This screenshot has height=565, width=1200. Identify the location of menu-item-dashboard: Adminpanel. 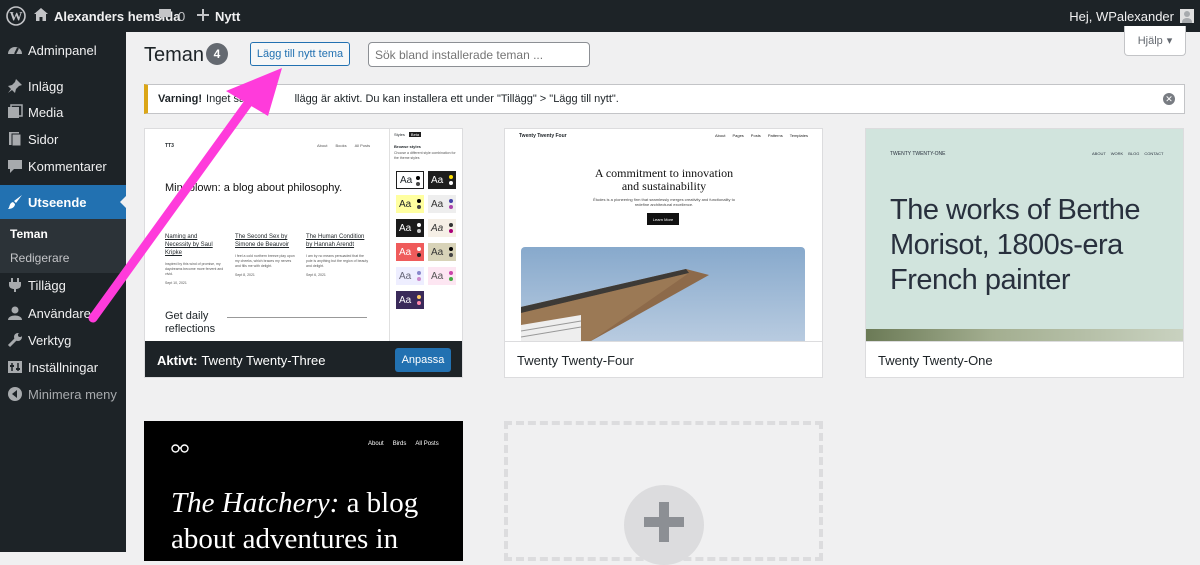
(63, 50).